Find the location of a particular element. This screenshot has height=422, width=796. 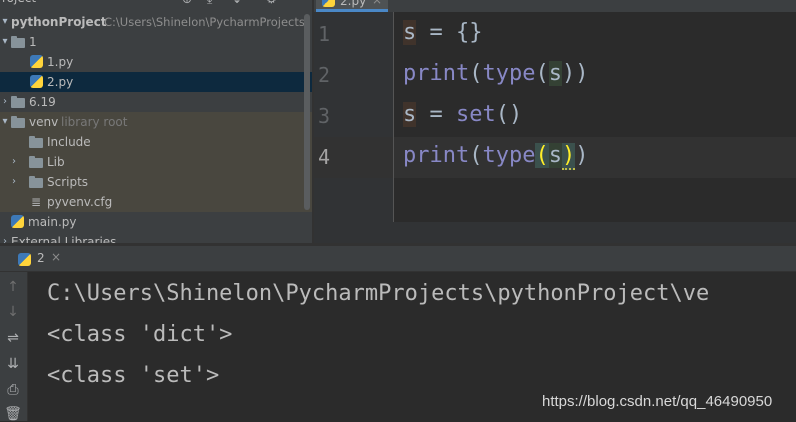

line-number: 3 is located at coordinates (324, 116).